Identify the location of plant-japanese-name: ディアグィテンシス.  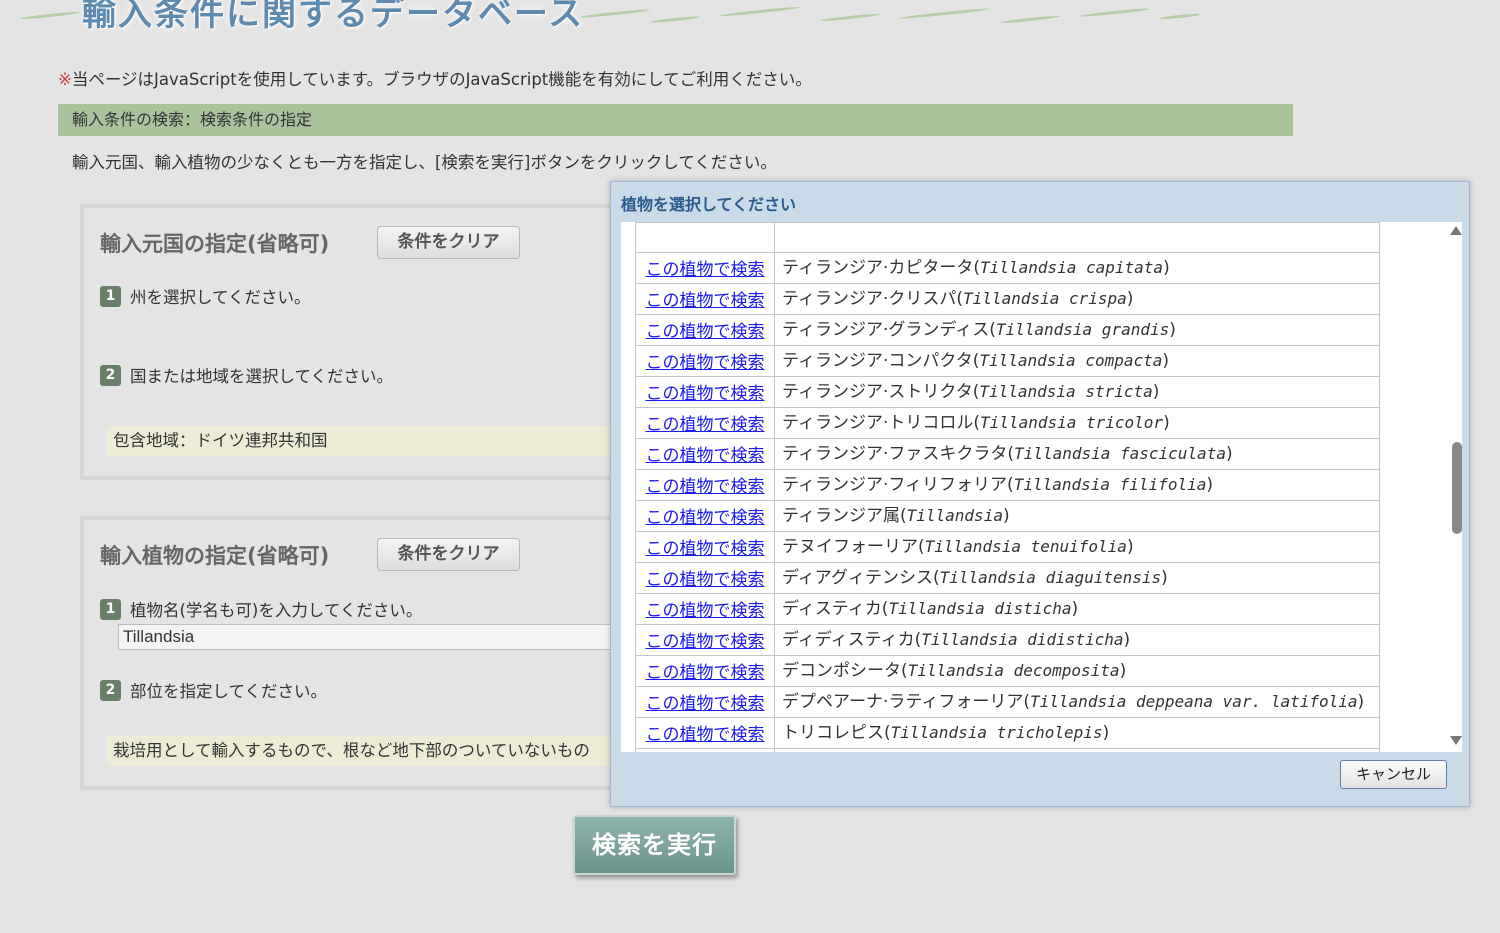
(857, 577).